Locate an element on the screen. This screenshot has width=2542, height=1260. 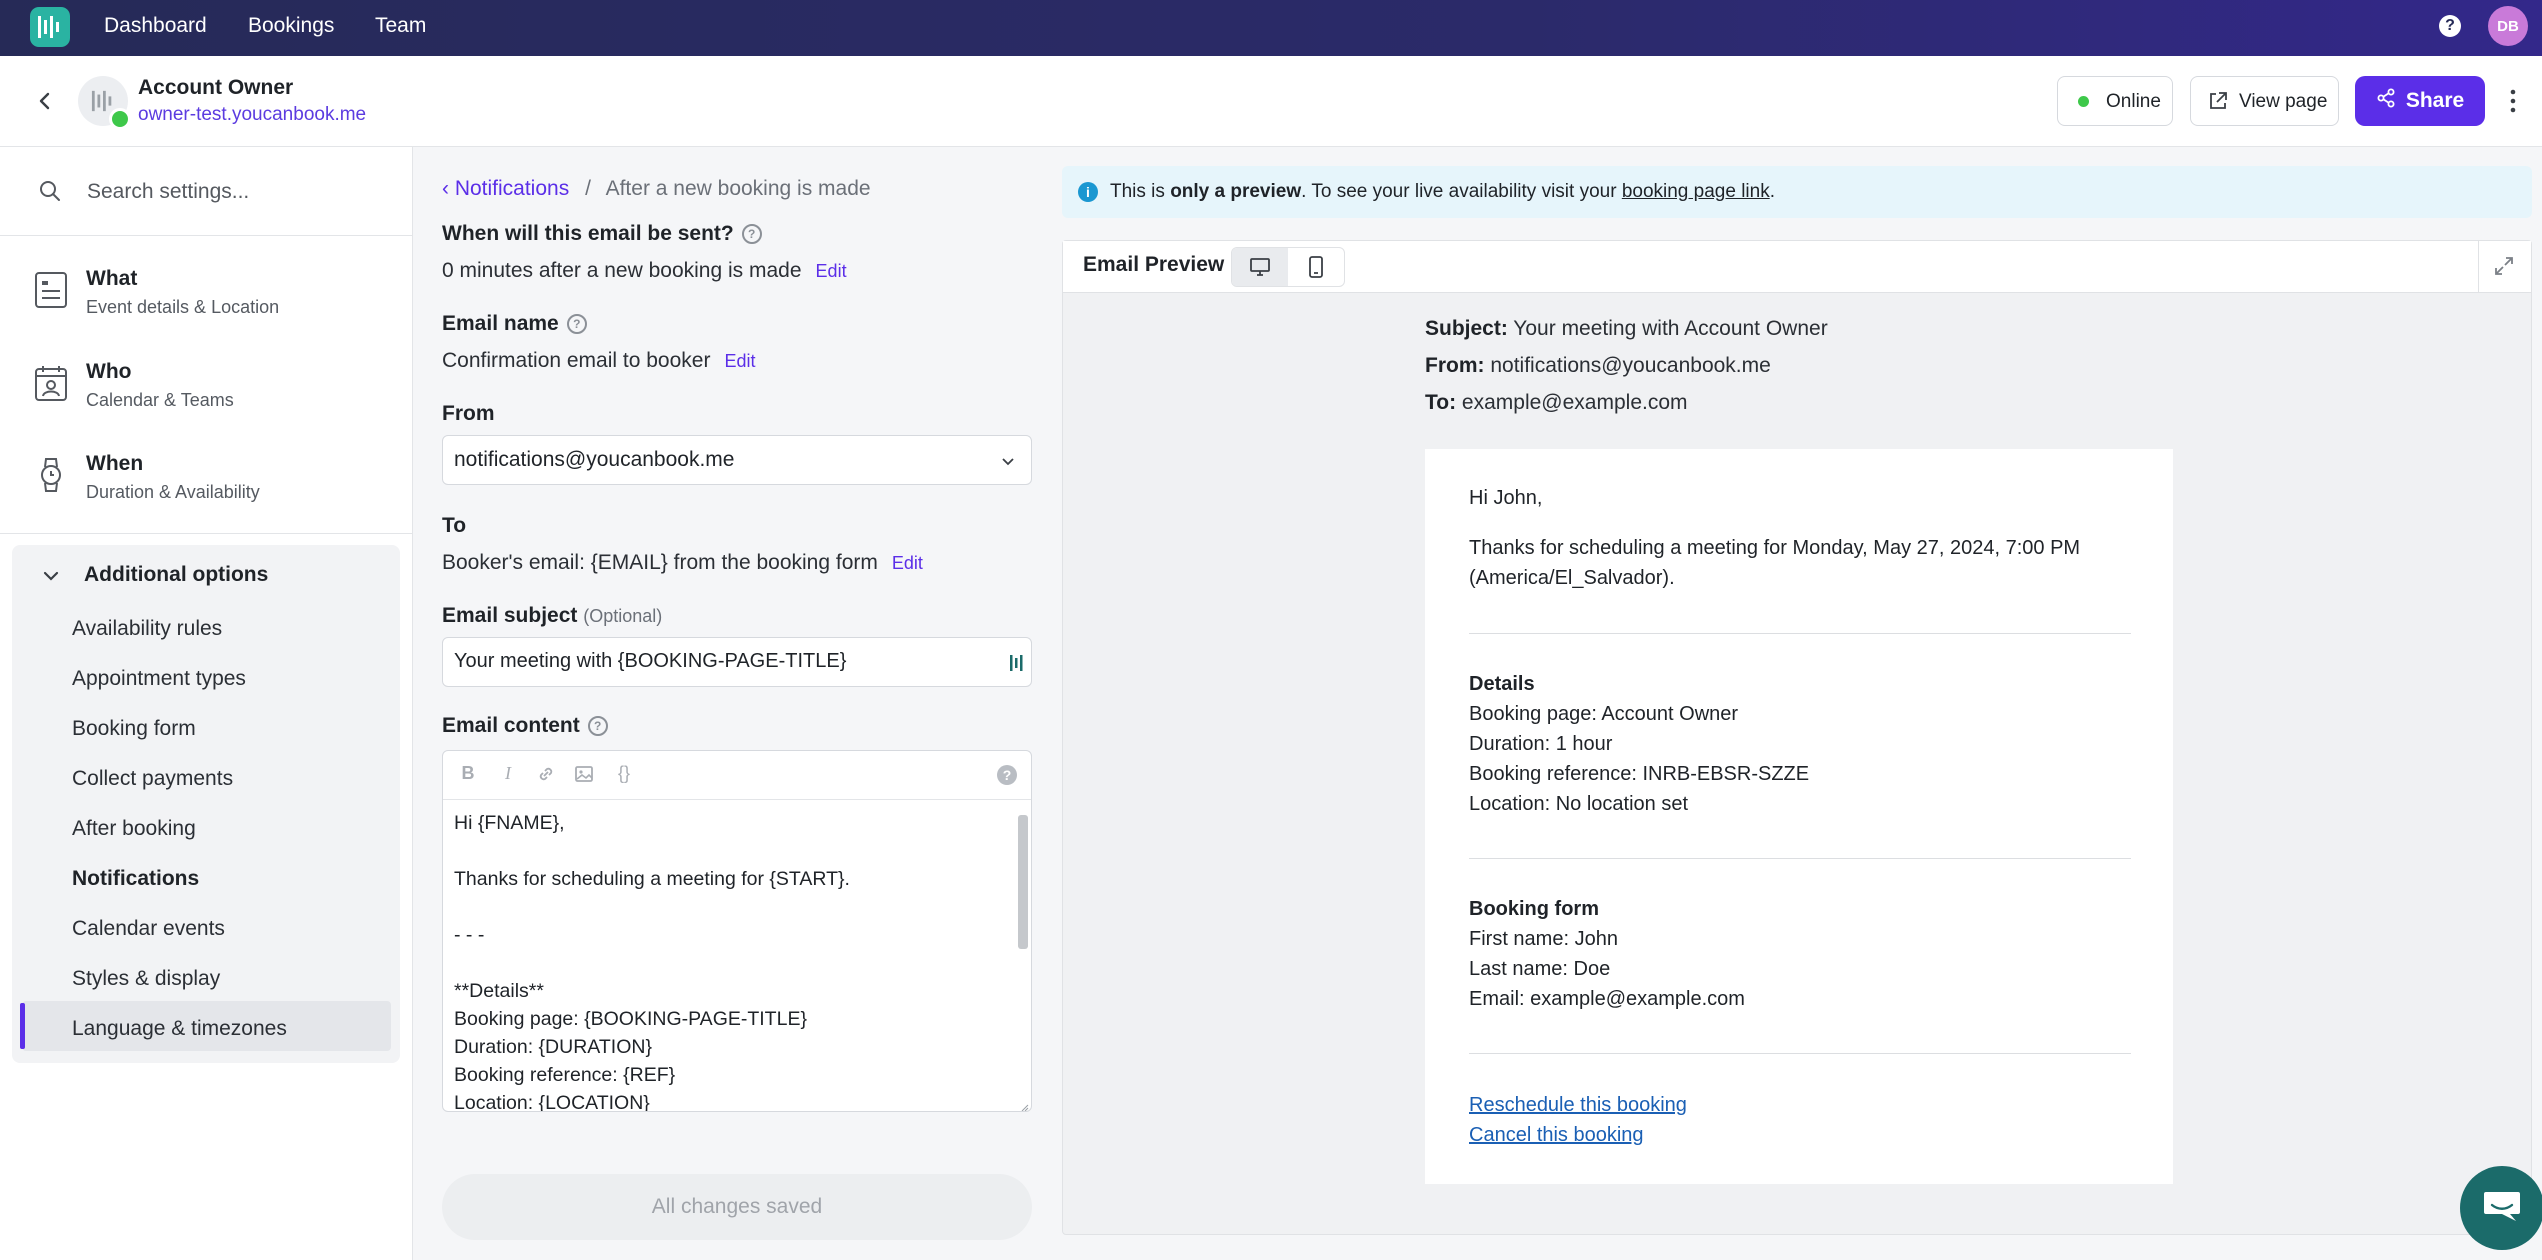
preview-subject-value: Your meeting with Account Owner is located at coordinates (1667, 328).